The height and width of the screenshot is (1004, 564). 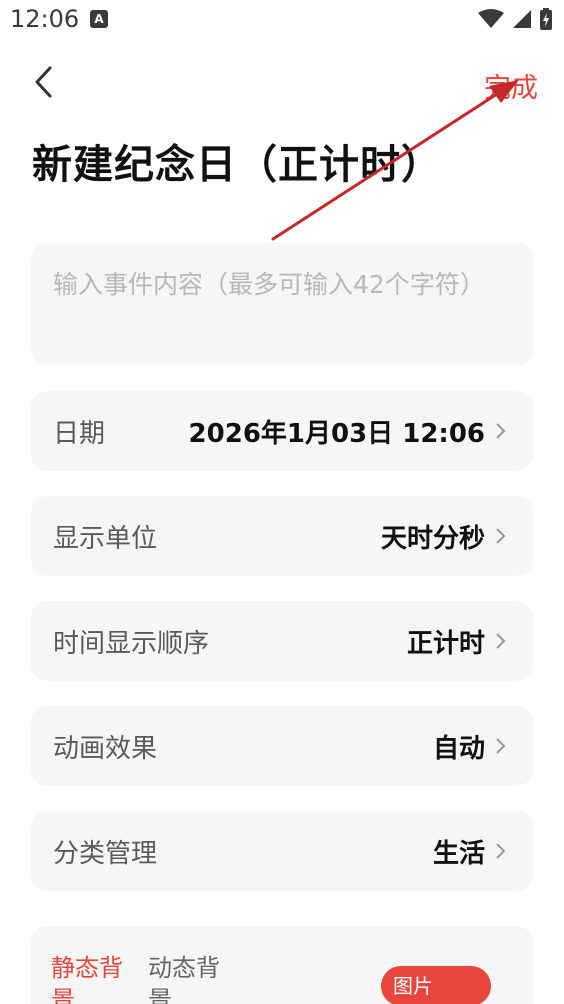 What do you see at coordinates (336, 434) in the screenshot?
I see `date-value: 2026年1月03日 12:06` at bounding box center [336, 434].